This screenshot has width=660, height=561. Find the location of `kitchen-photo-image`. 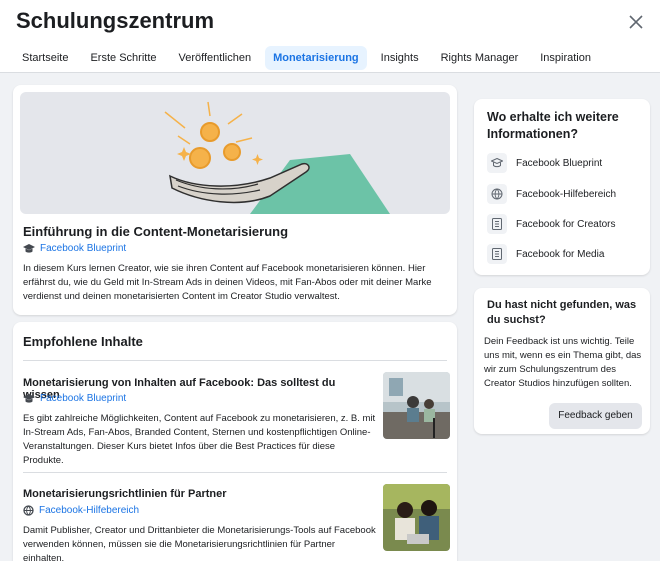

kitchen-photo-image is located at coordinates (416, 405).